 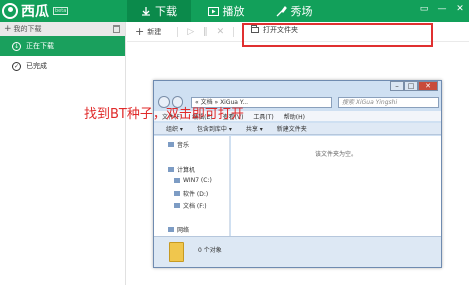 What do you see at coordinates (411, 86) in the screenshot?
I see `explorer-maximize-button: □` at bounding box center [411, 86].